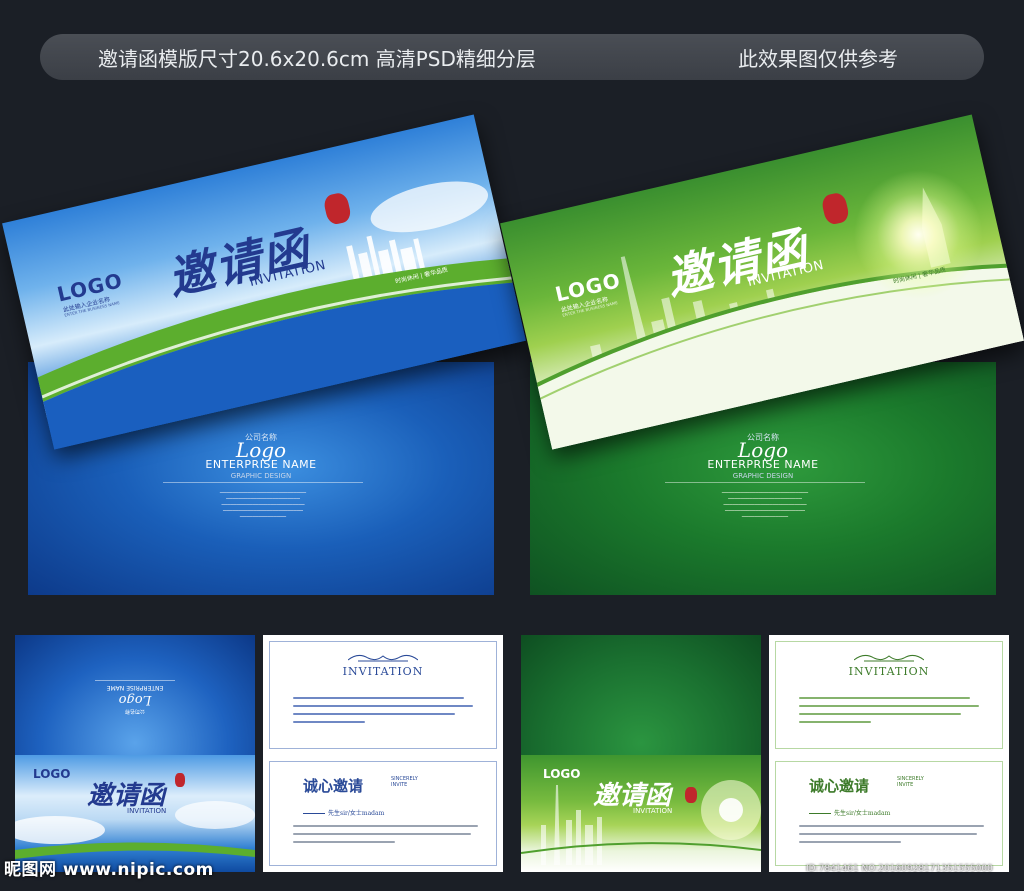 This screenshot has width=1024, height=891. I want to click on blue-spread-outer-top: Logo 公司名称 ENTERPRISE NAME, so click(135, 695).